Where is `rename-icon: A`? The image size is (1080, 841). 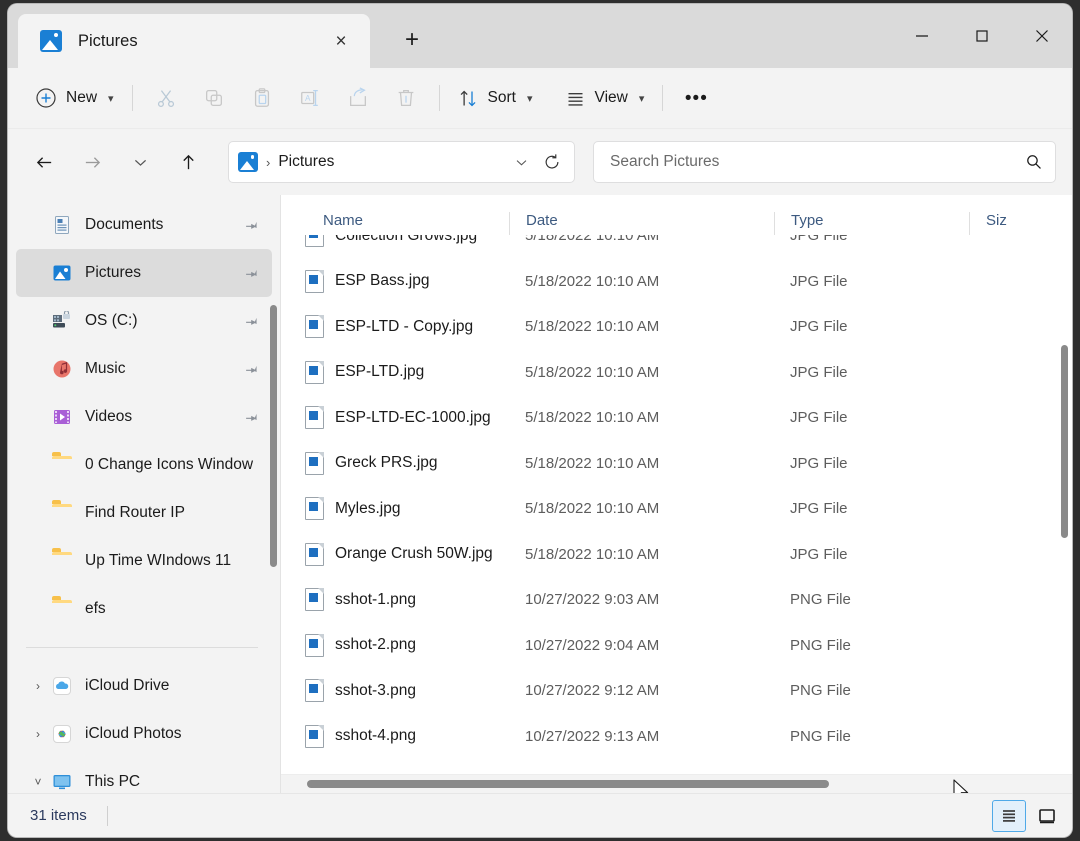 rename-icon: A is located at coordinates (310, 98).